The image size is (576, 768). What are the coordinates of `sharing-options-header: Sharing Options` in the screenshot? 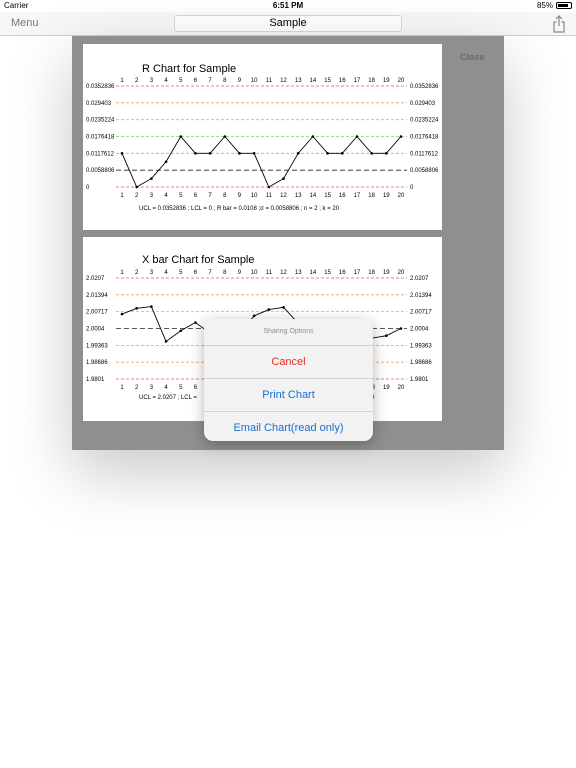 It's located at (288, 332).